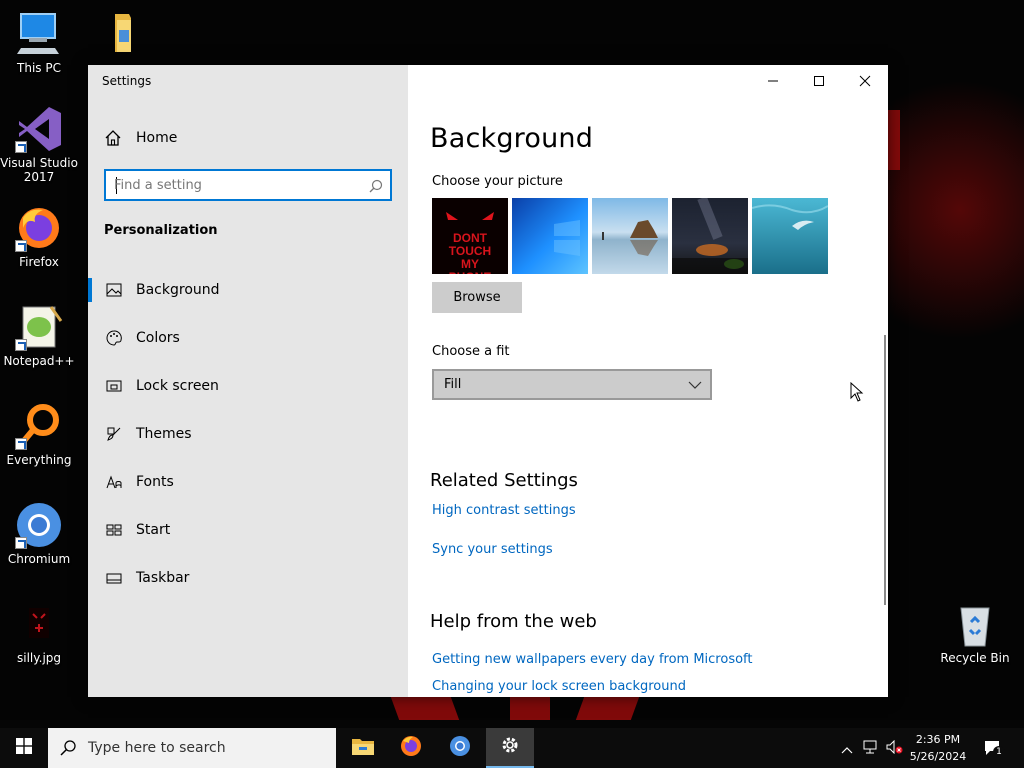  What do you see at coordinates (114, 530) in the screenshot?
I see `start-layout-icon` at bounding box center [114, 530].